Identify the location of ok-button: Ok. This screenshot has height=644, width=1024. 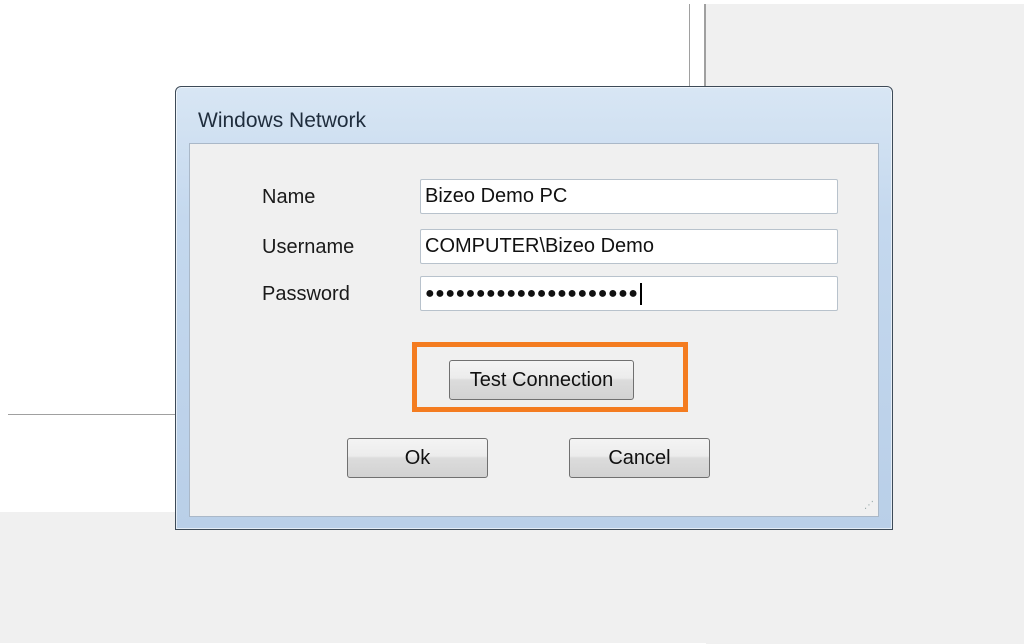
(417, 458).